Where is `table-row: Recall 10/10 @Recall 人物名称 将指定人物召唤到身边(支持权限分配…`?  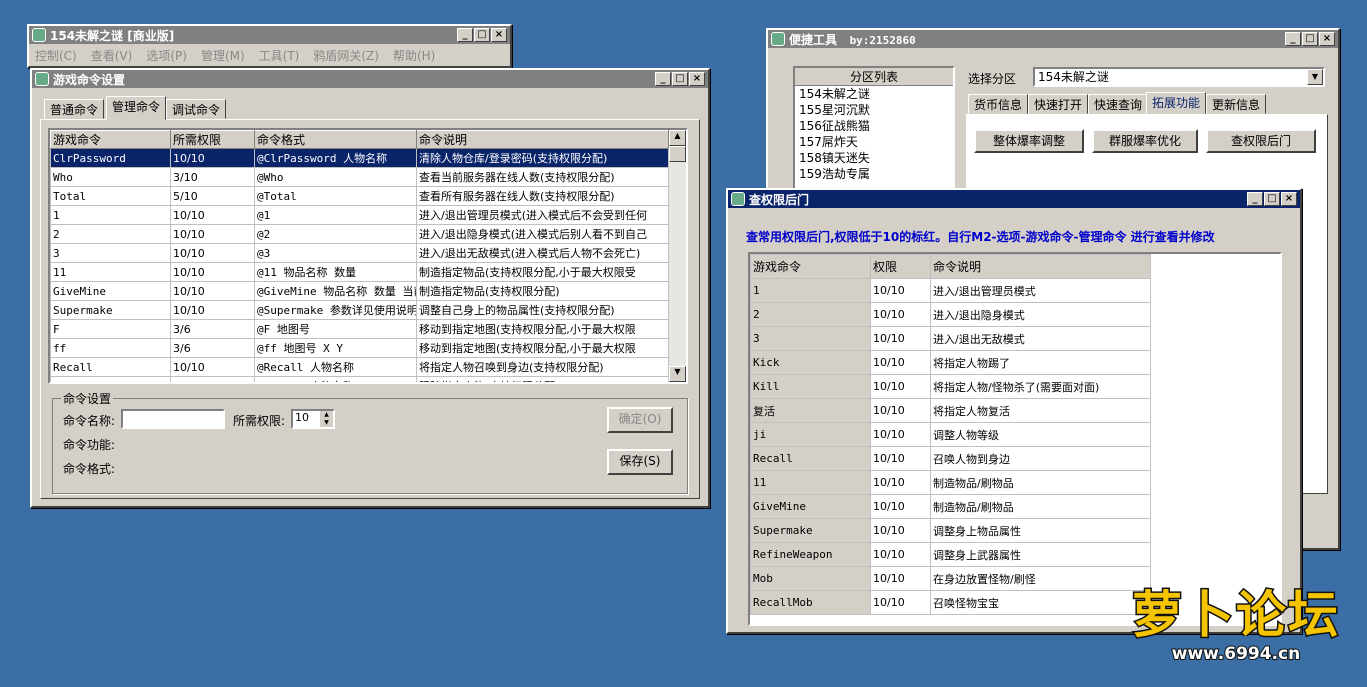 table-row: Recall 10/10 @Recall 人物名称 将指定人物召唤到身边(支持权限分配… is located at coordinates (359, 367).